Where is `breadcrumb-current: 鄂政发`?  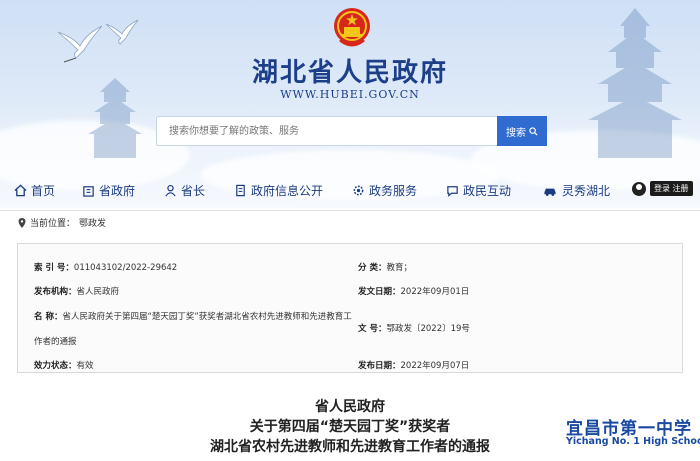 breadcrumb-current: 鄂政发 is located at coordinates (92, 222).